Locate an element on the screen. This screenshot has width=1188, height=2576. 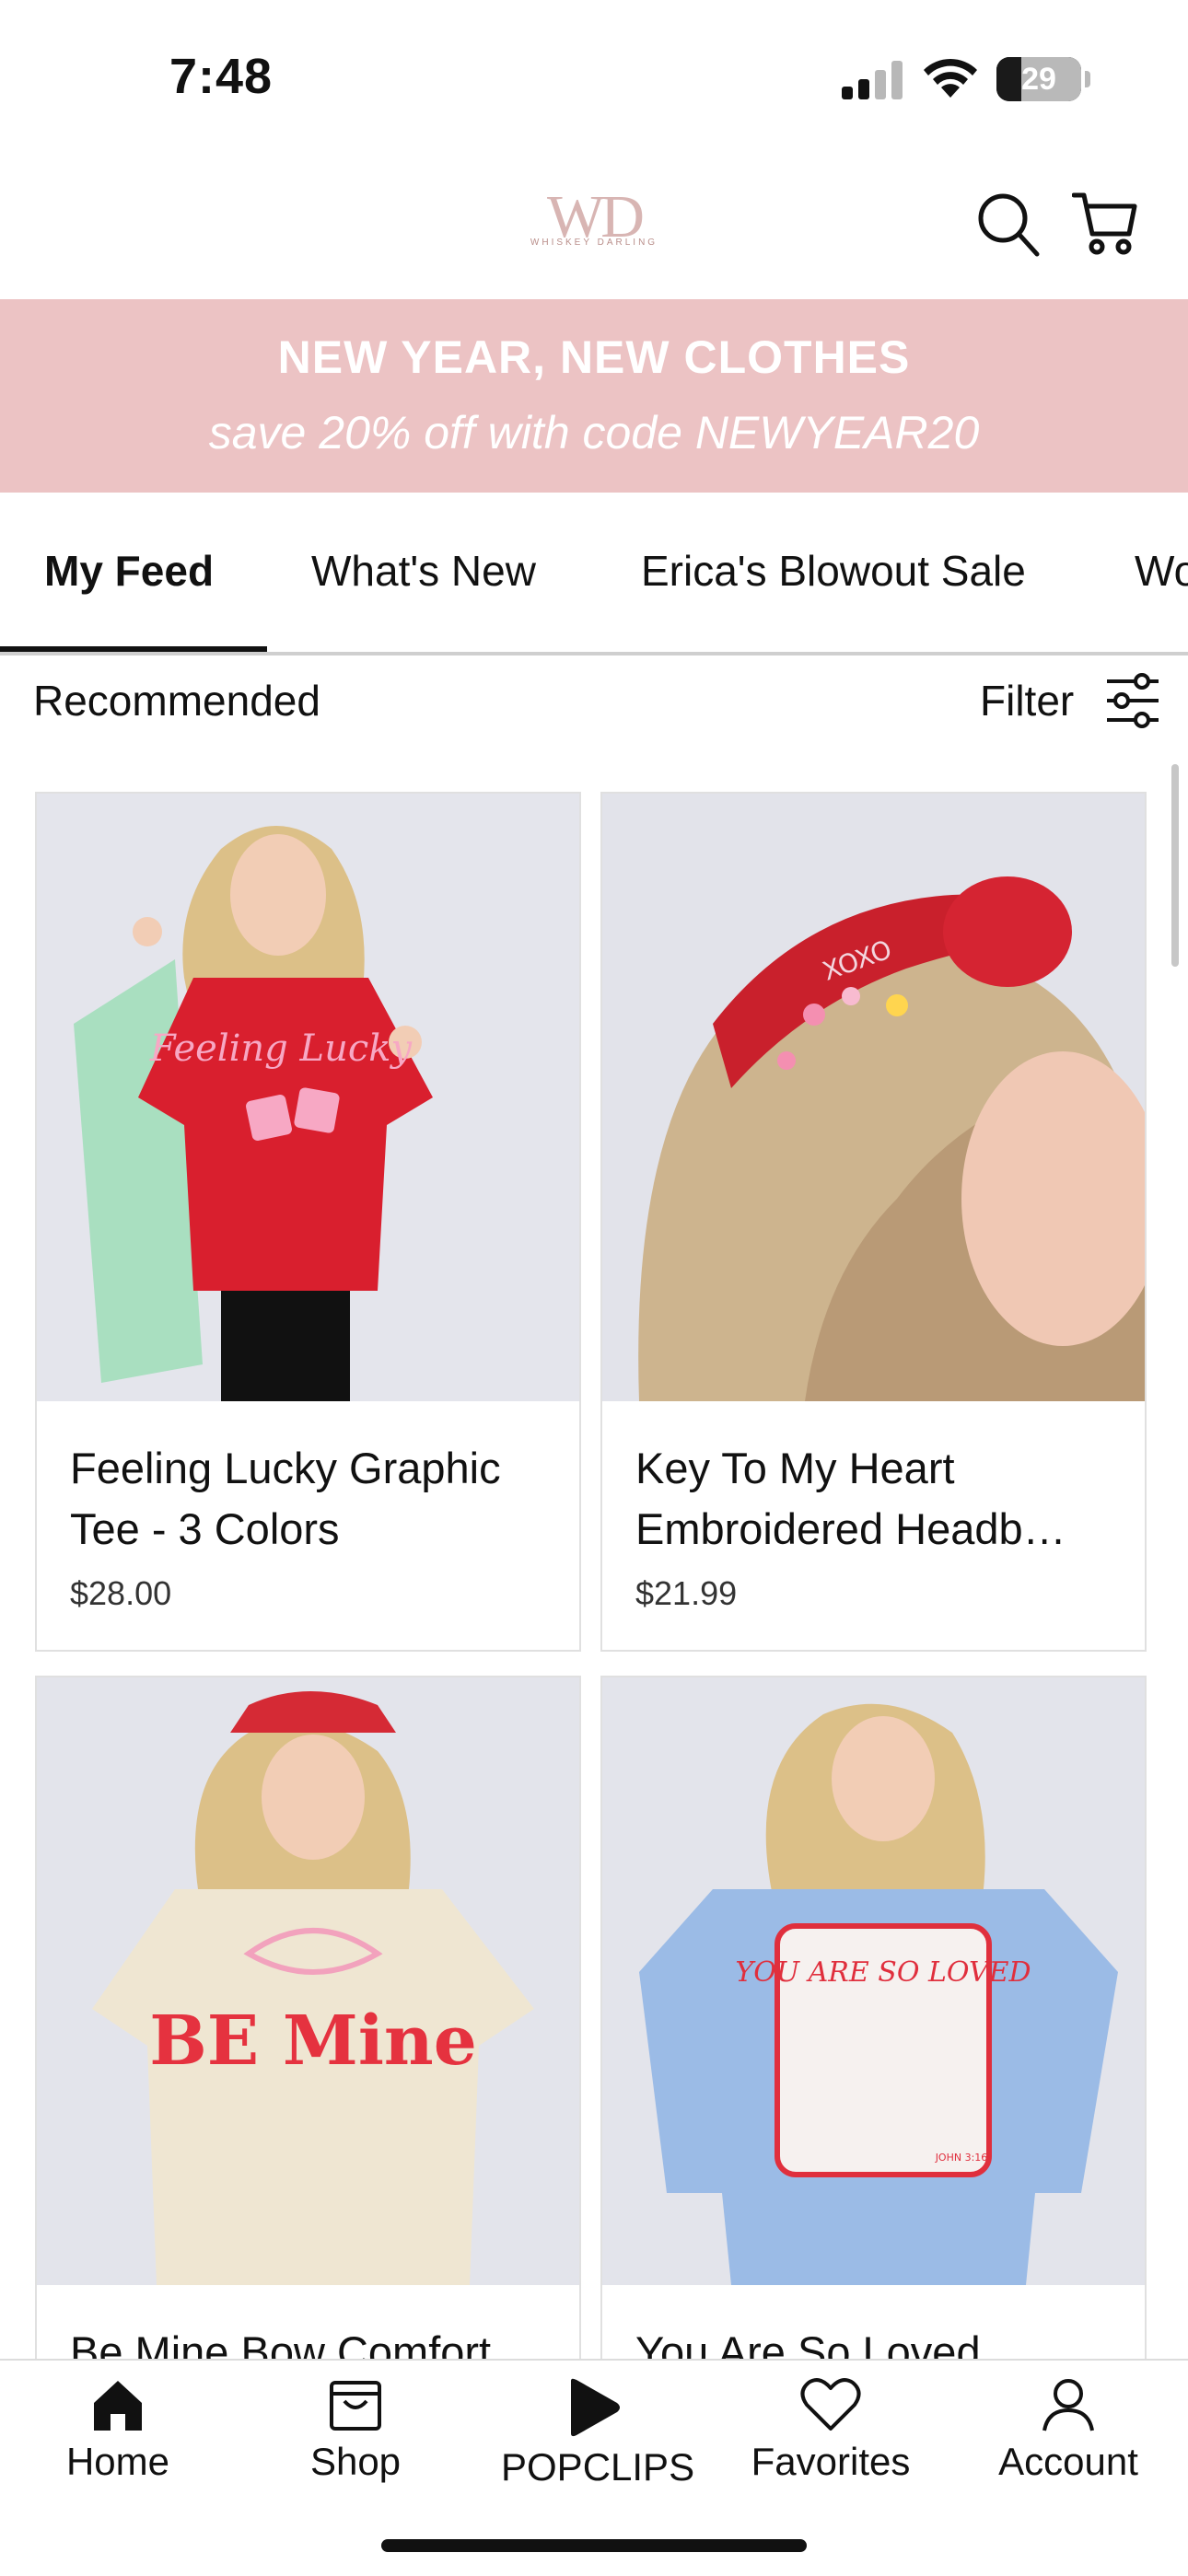
nav-shop-label: Shop is located at coordinates (355, 2461).